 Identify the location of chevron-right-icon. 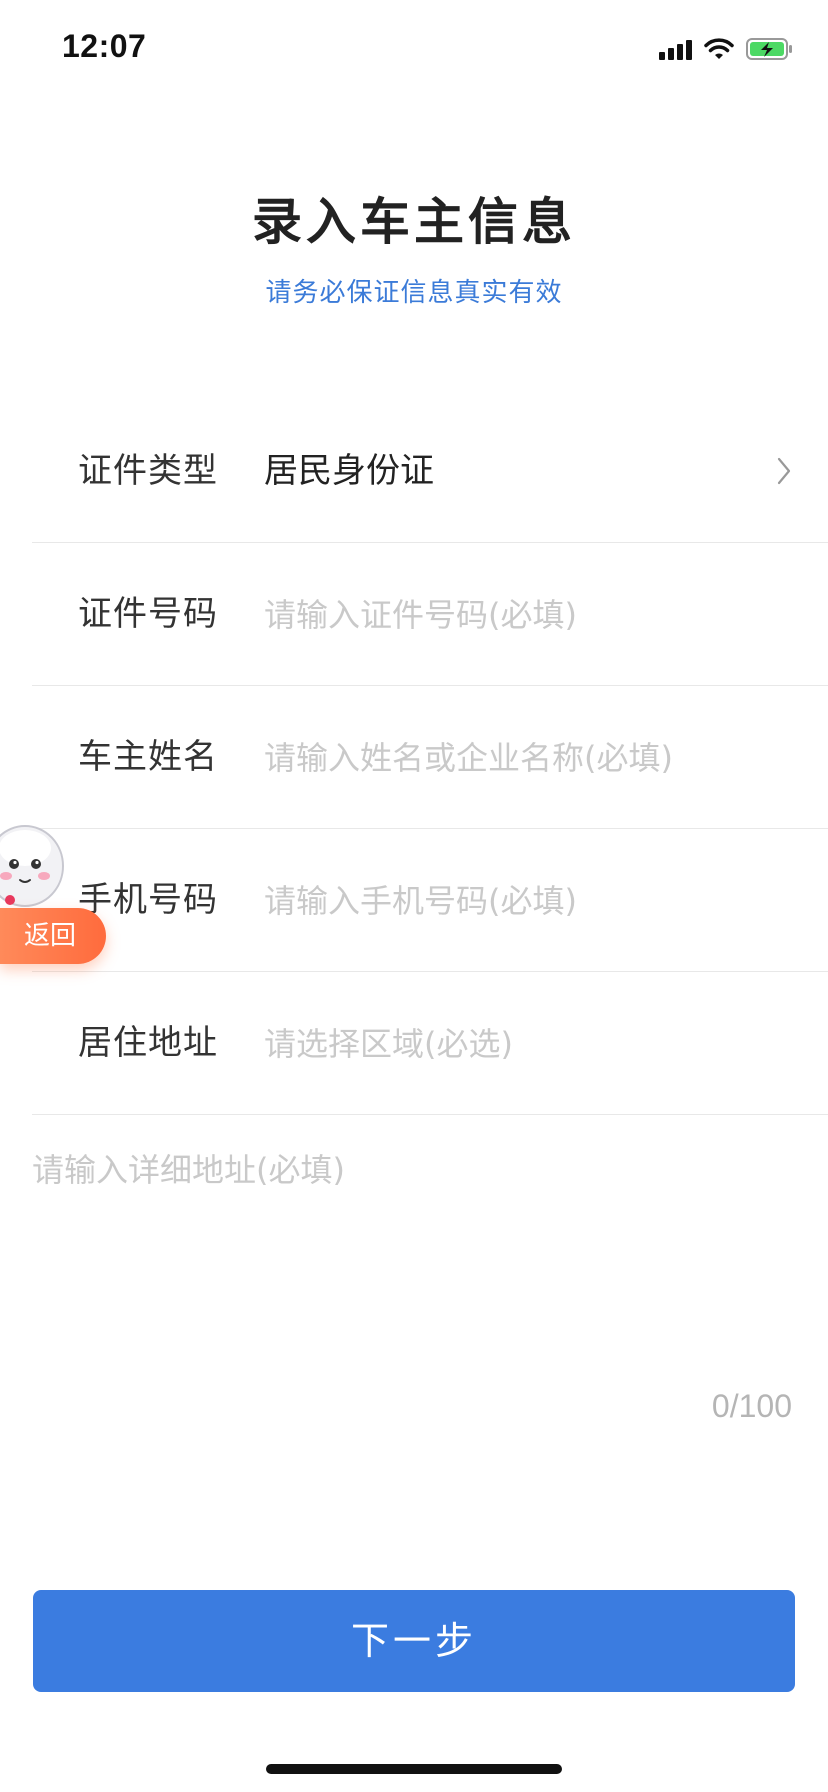
(784, 473).